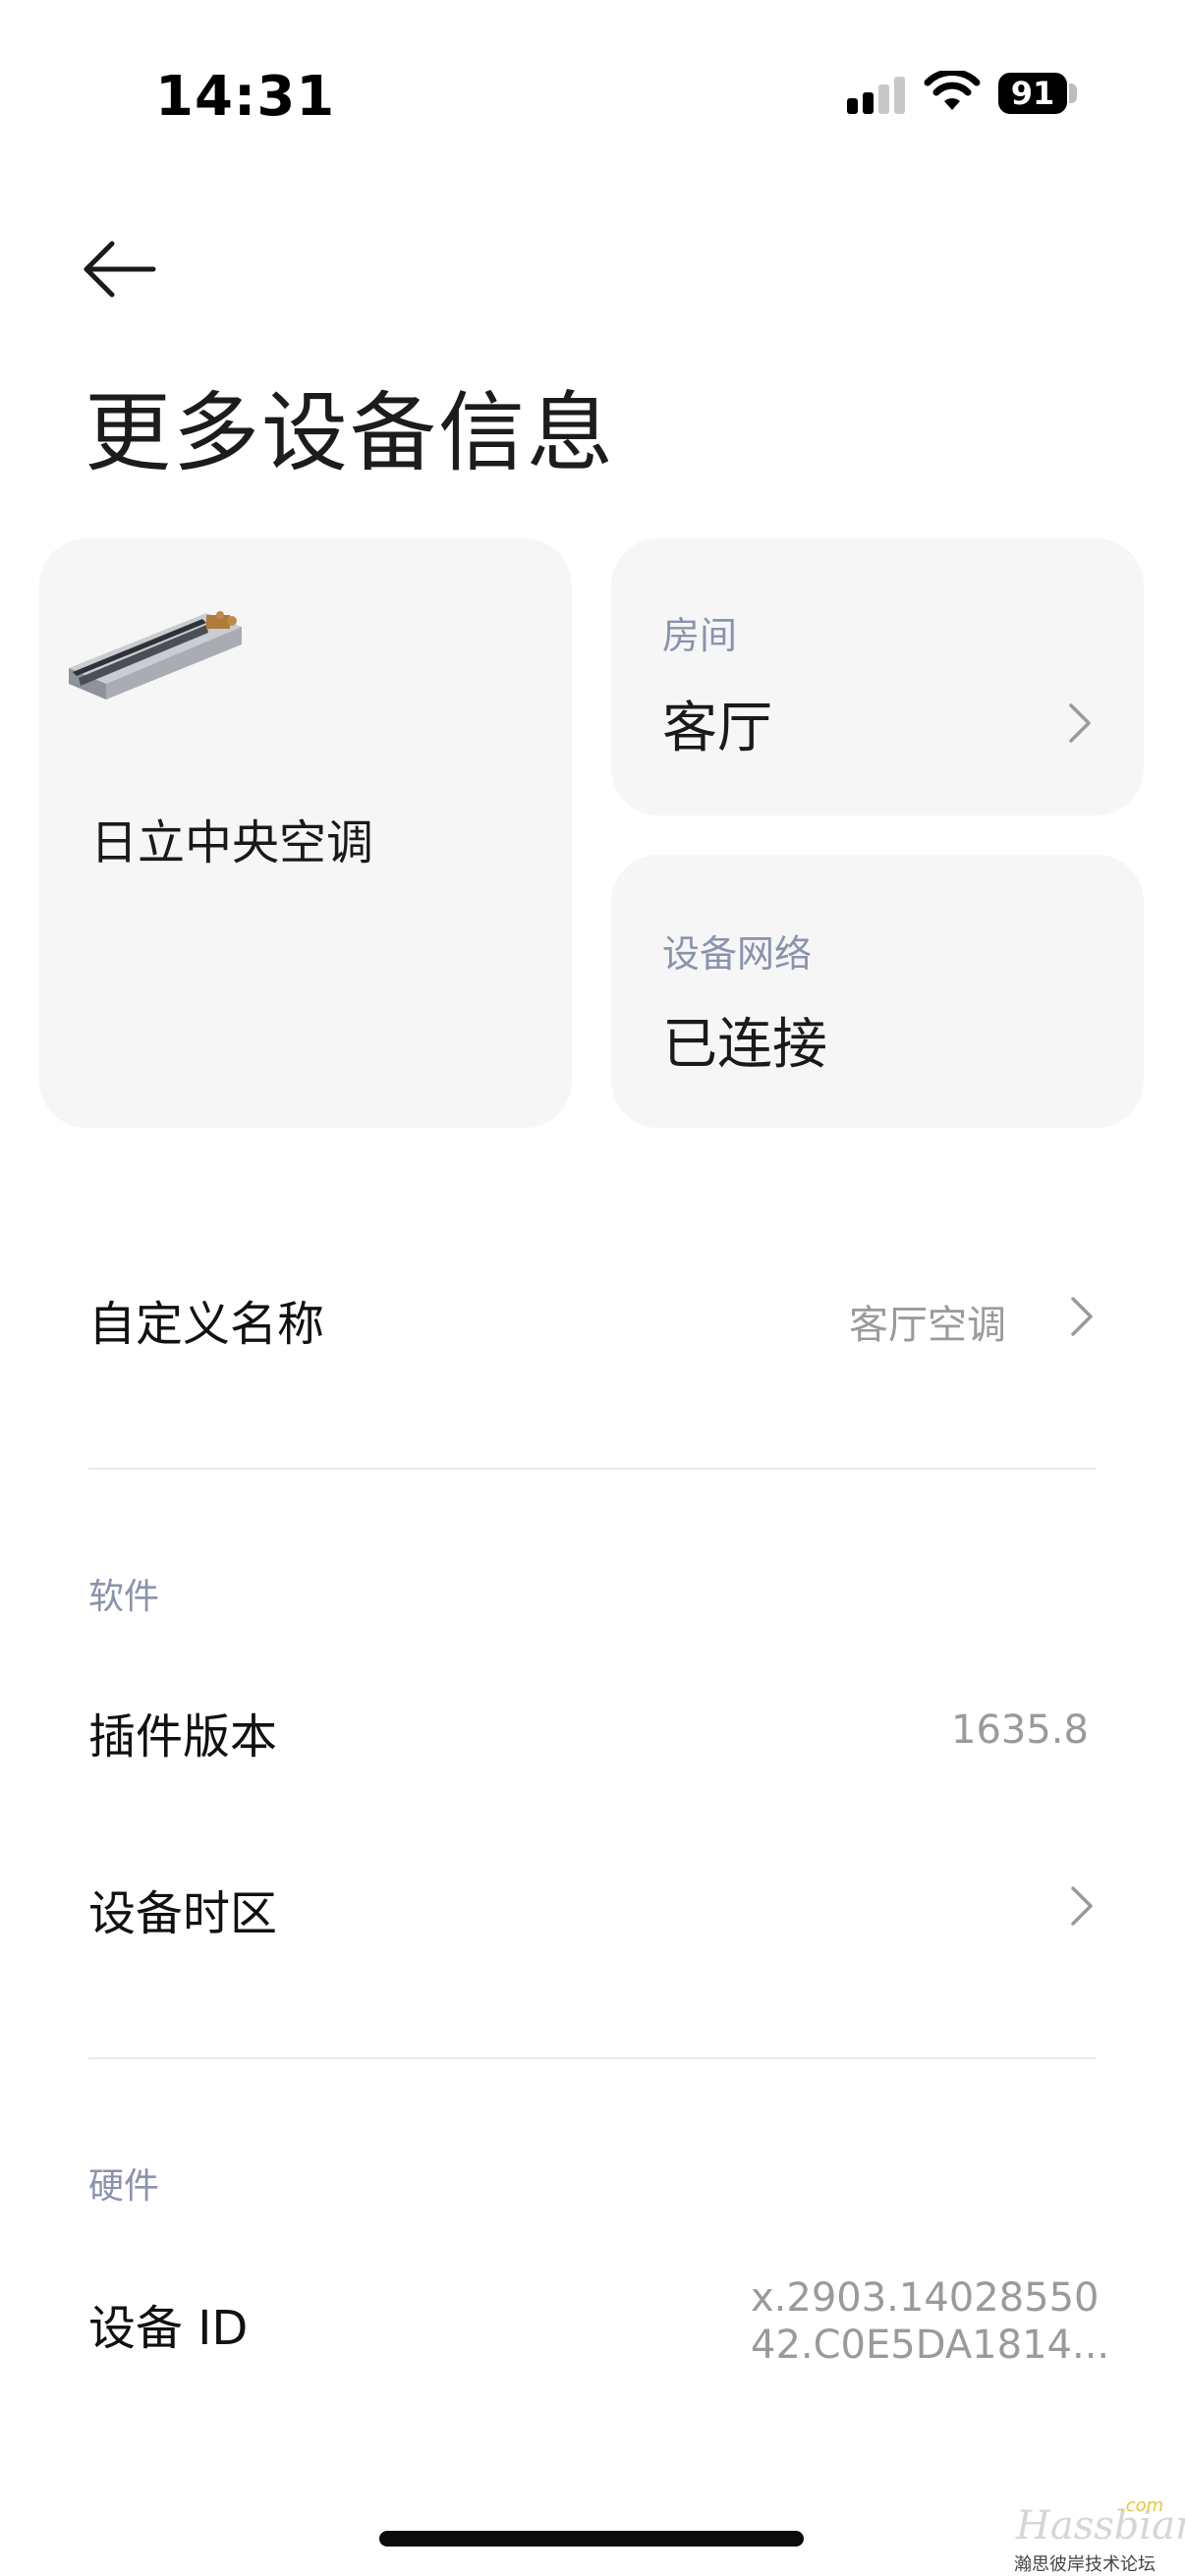 The height and width of the screenshot is (2576, 1185). Describe the element at coordinates (1142, 2505) in the screenshot. I see `watermark-domain: .com` at that location.